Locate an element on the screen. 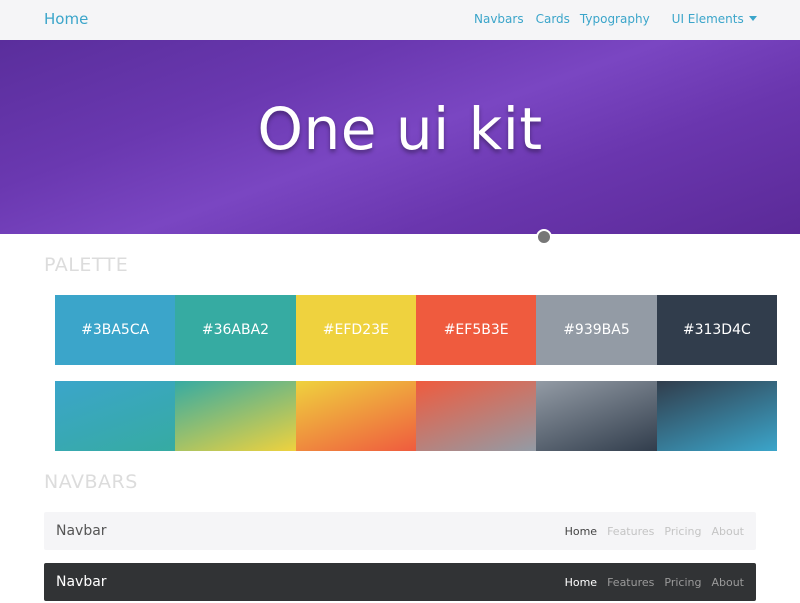 The width and height of the screenshot is (800, 603). palette-gradients-row is located at coordinates (416, 416).